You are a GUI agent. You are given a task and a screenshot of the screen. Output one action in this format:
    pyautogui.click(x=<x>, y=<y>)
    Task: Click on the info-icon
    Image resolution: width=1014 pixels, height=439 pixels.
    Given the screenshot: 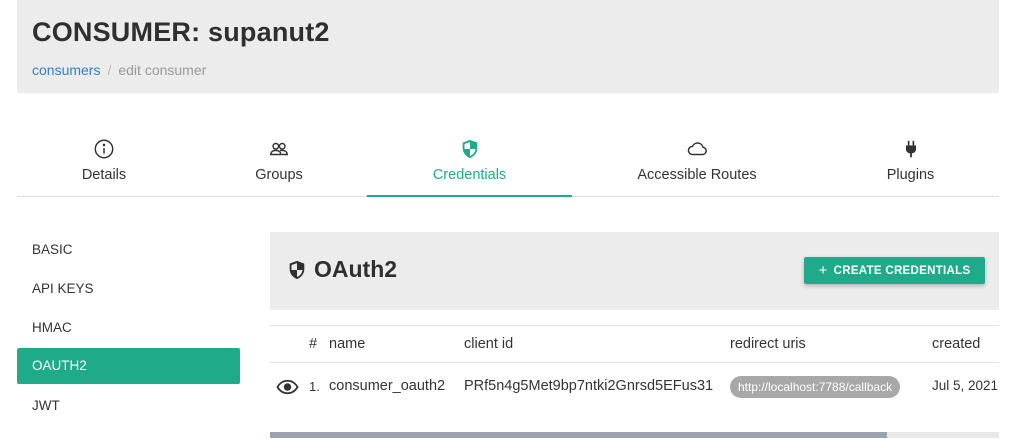 What is the action you would take?
    pyautogui.click(x=104, y=149)
    